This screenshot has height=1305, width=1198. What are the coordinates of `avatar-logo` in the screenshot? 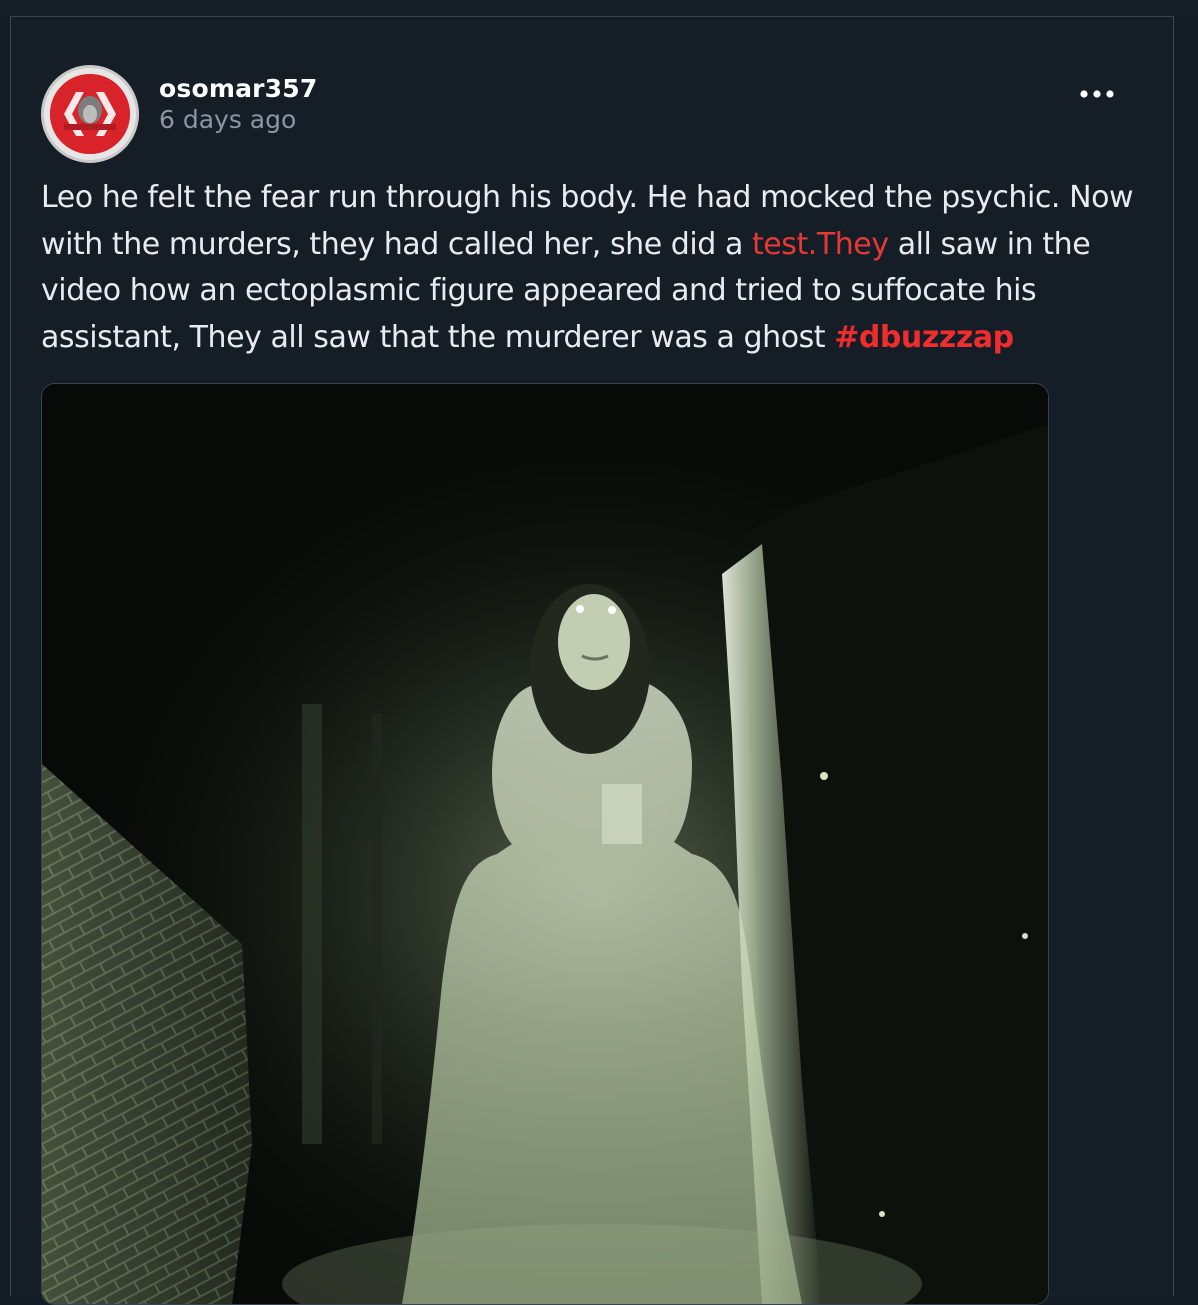 It's located at (90, 114).